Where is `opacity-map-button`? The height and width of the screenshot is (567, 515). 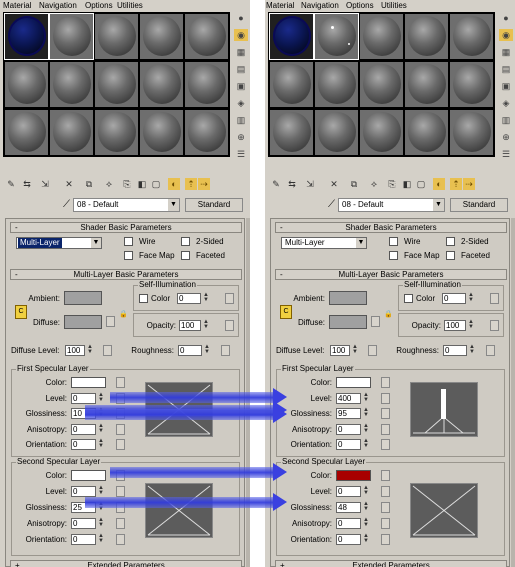
opacity-map-button is located at coordinates (229, 325).